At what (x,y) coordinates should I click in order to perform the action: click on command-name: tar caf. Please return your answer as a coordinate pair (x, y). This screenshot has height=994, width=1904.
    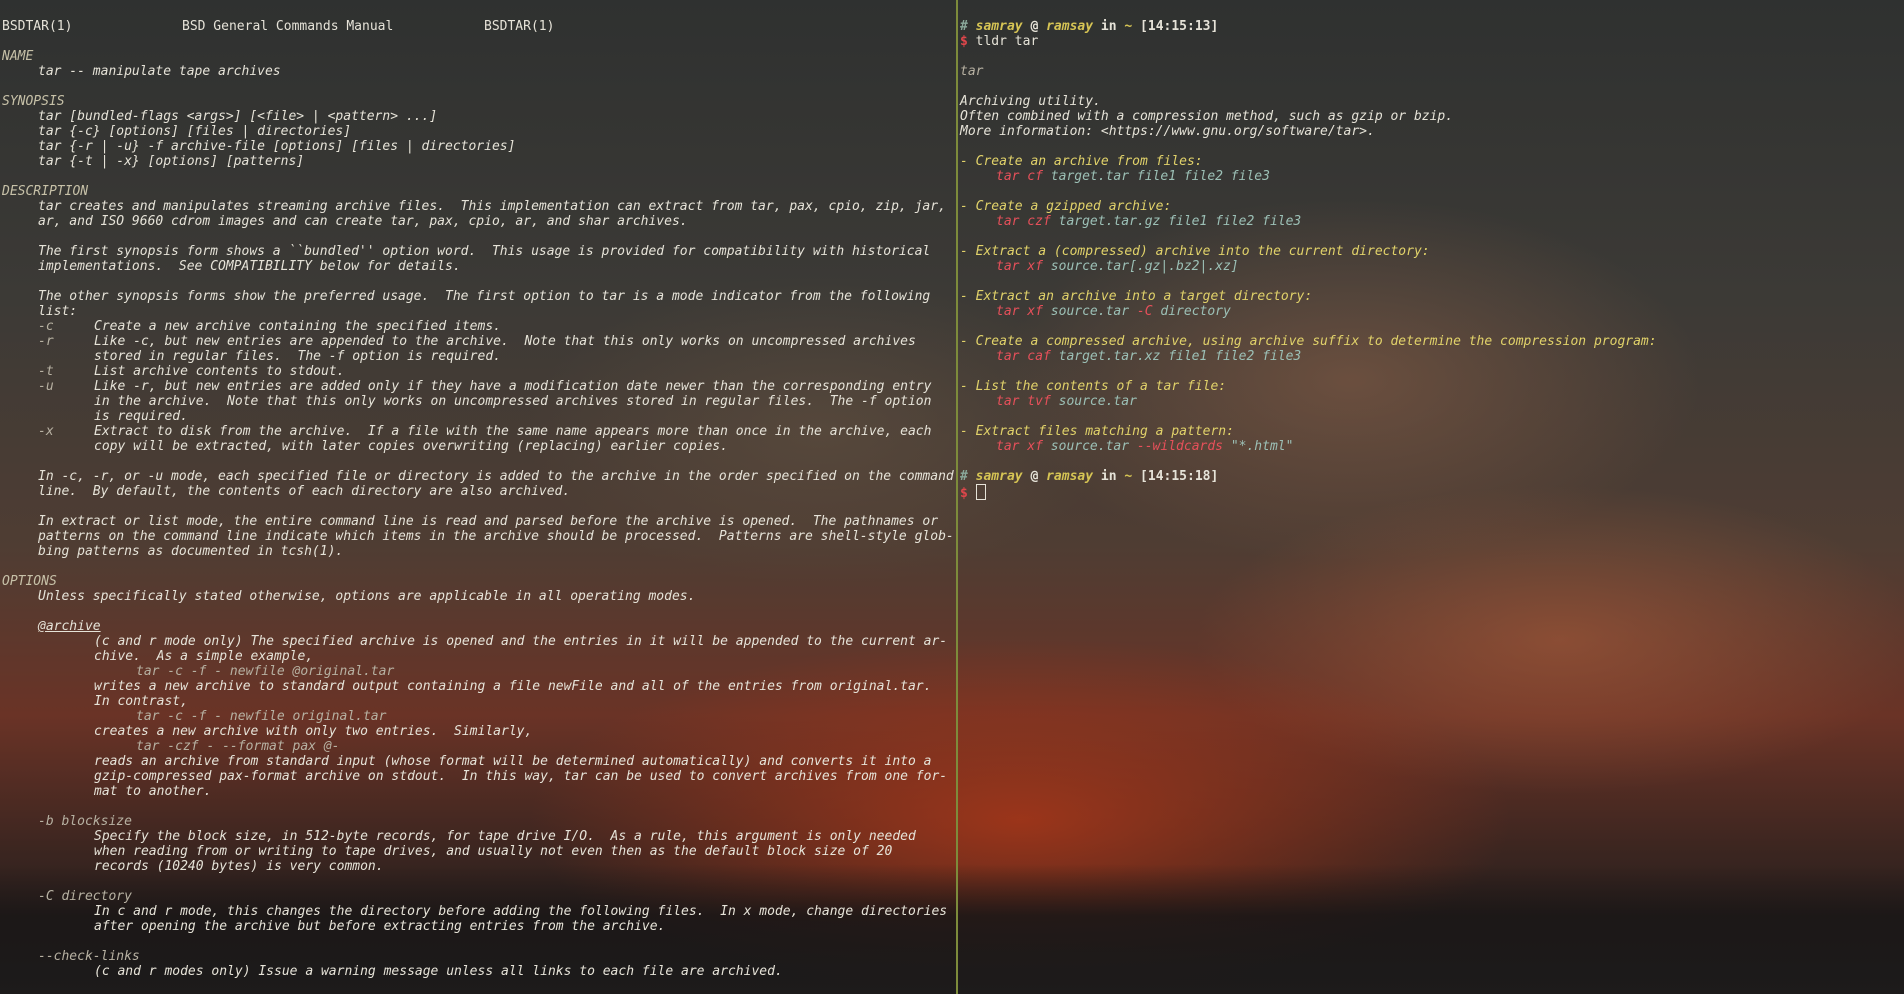
    Looking at the image, I should click on (1023, 356).